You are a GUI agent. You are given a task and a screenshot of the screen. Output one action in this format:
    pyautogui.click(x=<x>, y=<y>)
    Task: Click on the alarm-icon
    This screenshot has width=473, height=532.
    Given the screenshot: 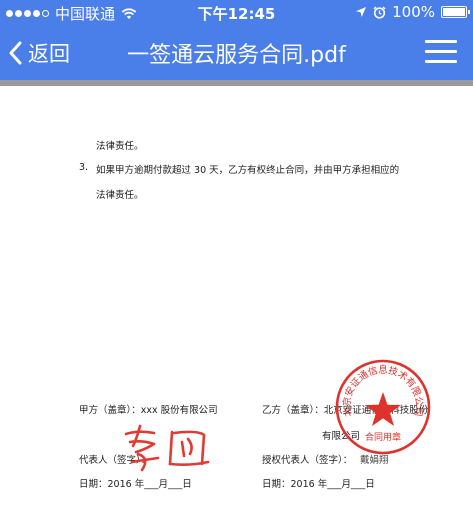 What is the action you would take?
    pyautogui.click(x=379, y=12)
    